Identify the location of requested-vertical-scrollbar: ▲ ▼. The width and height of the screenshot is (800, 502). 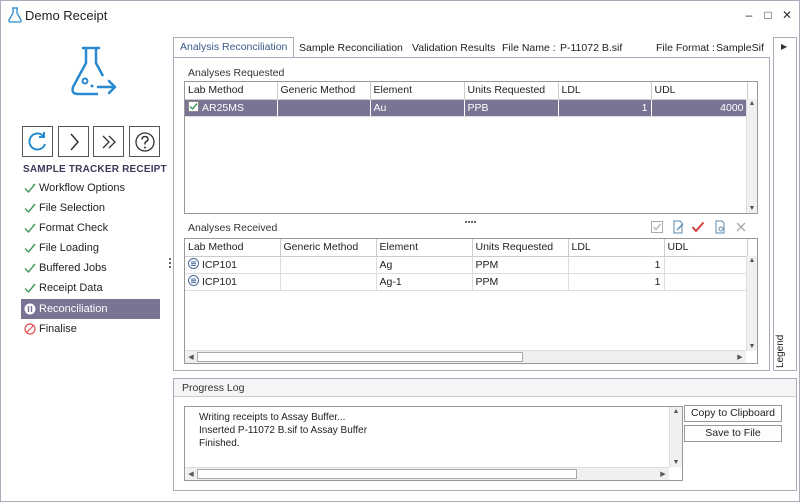
(751, 156).